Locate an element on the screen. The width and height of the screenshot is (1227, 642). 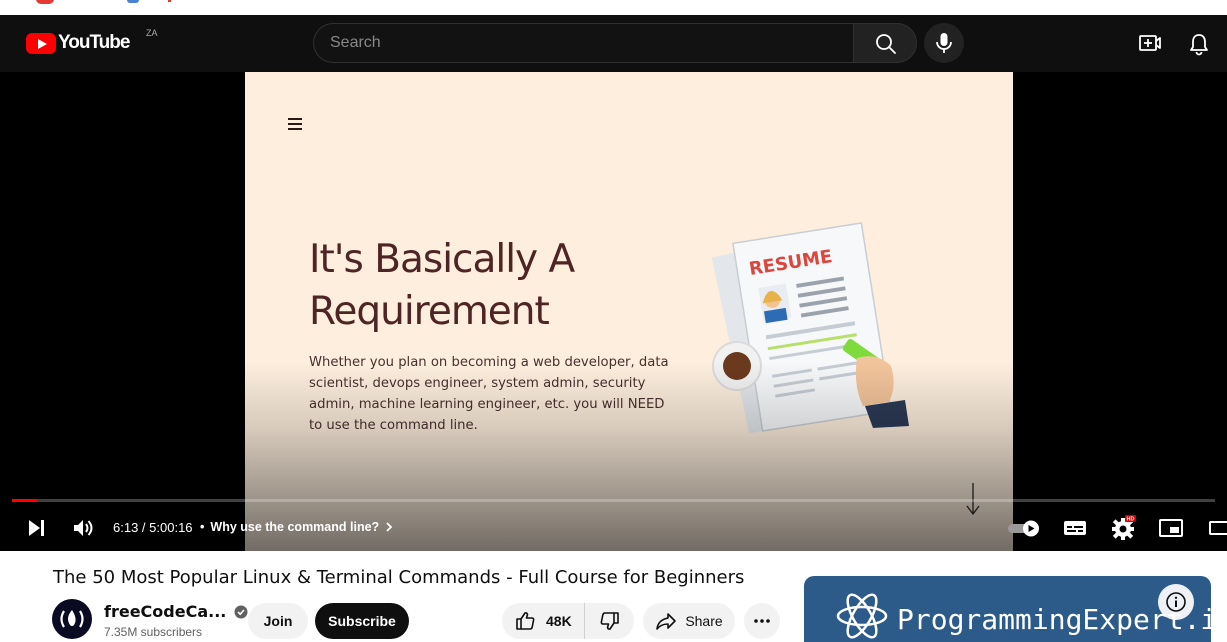
autoplay-toggle is located at coordinates (1024, 528).